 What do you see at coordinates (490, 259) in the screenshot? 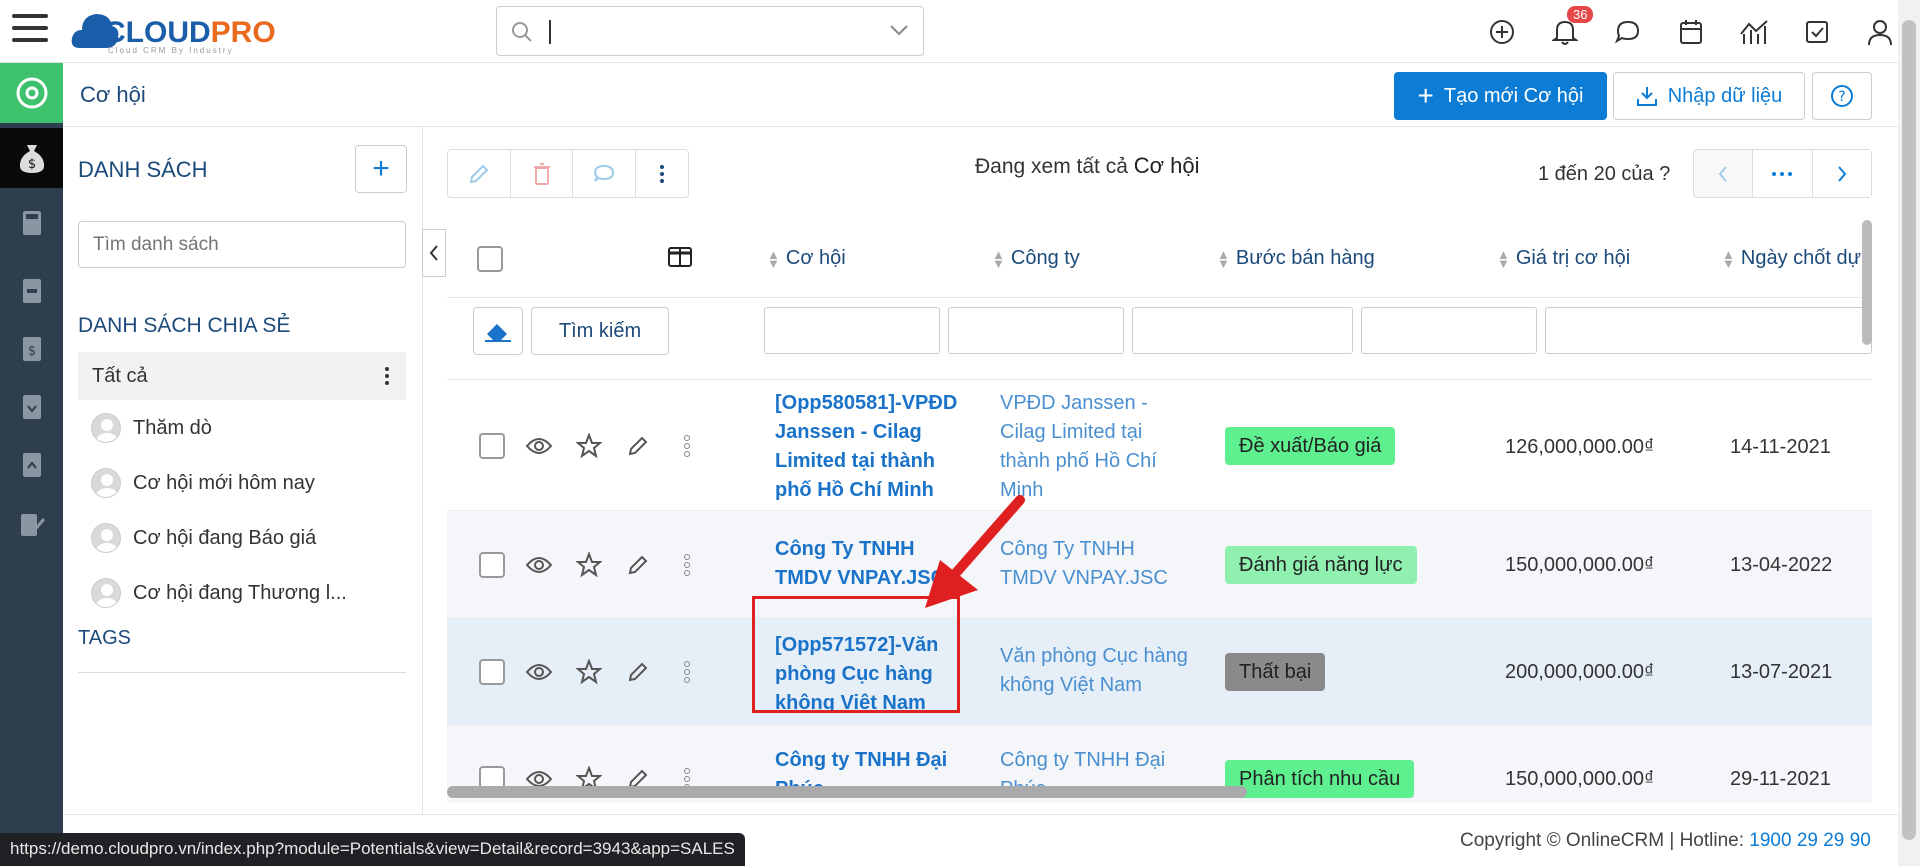
I see `select-all-checkbox` at bounding box center [490, 259].